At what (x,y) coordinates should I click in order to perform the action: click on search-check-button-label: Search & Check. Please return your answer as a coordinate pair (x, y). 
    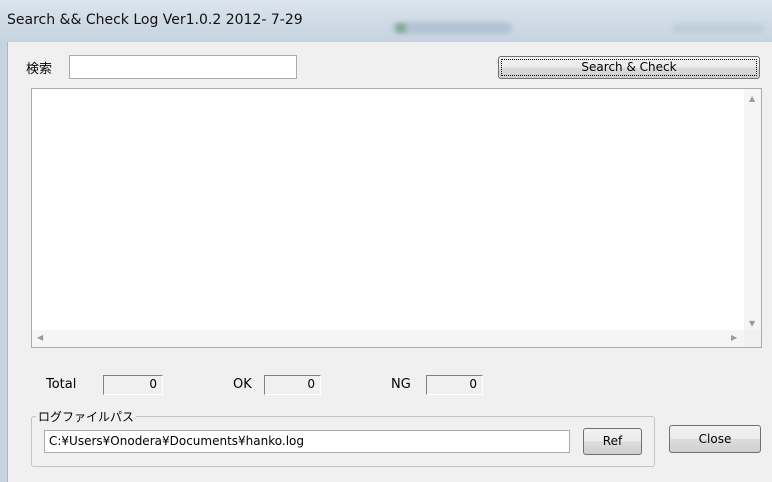
    Looking at the image, I should click on (629, 67).